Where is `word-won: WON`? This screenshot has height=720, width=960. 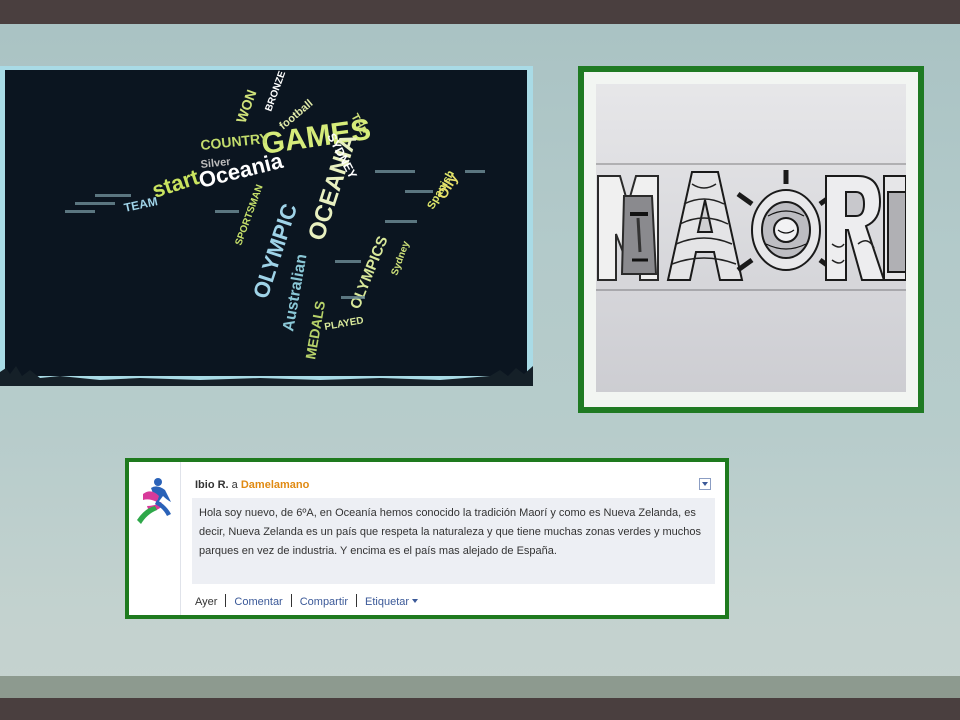
word-won: WON is located at coordinates (246, 106).